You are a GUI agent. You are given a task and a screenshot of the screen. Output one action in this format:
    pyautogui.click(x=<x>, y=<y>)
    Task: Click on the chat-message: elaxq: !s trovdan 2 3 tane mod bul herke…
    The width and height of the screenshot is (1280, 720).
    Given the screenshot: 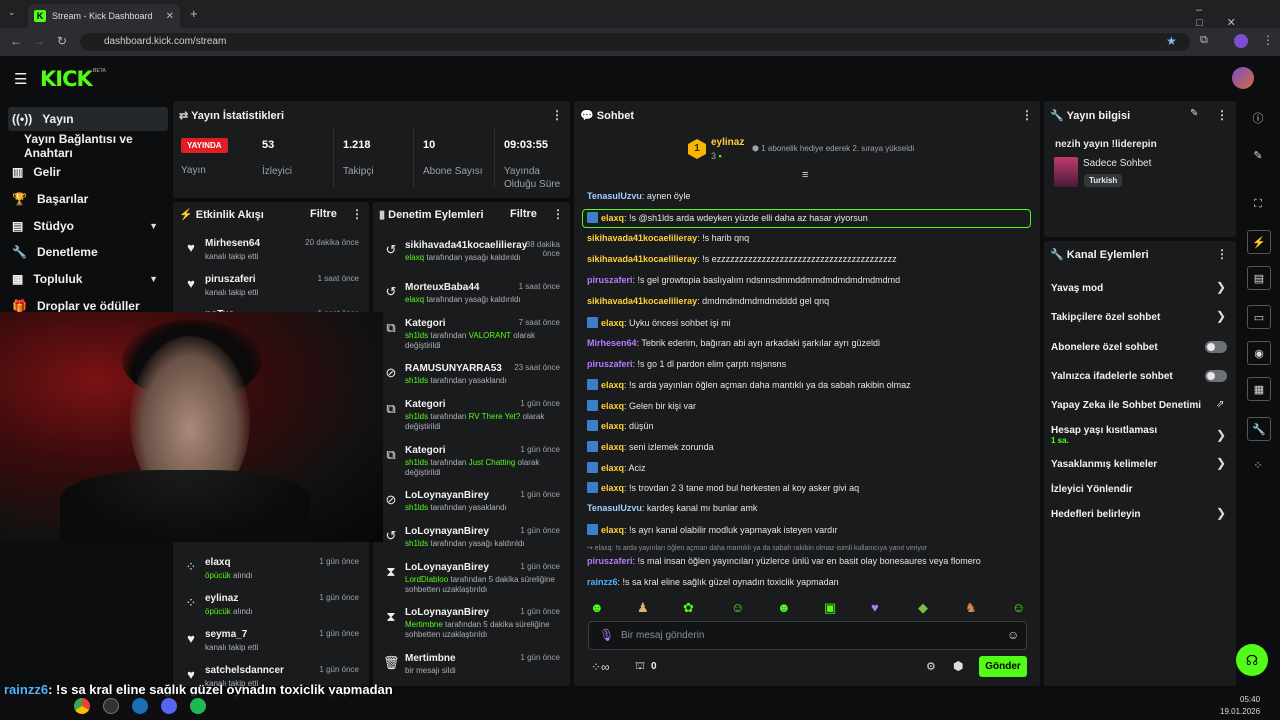 What is the action you would take?
    pyautogui.click(x=723, y=487)
    